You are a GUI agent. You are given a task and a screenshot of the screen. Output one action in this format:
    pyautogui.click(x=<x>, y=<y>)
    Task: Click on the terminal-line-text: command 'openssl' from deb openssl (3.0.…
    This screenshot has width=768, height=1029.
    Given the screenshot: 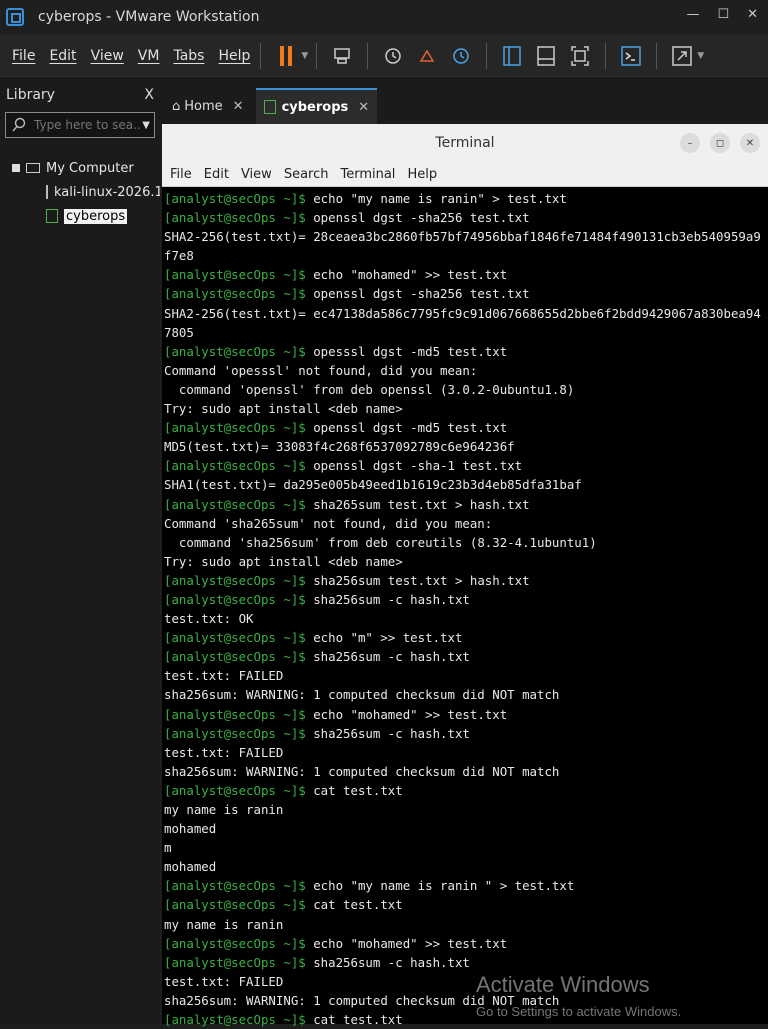 What is the action you would take?
    pyautogui.click(x=369, y=389)
    